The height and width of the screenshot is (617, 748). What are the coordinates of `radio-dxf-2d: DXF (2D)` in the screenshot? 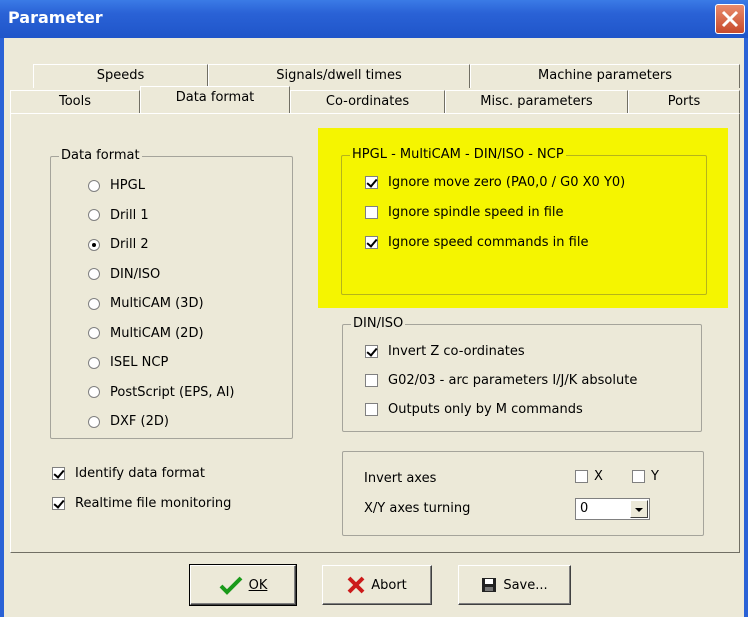 It's located at (128, 421).